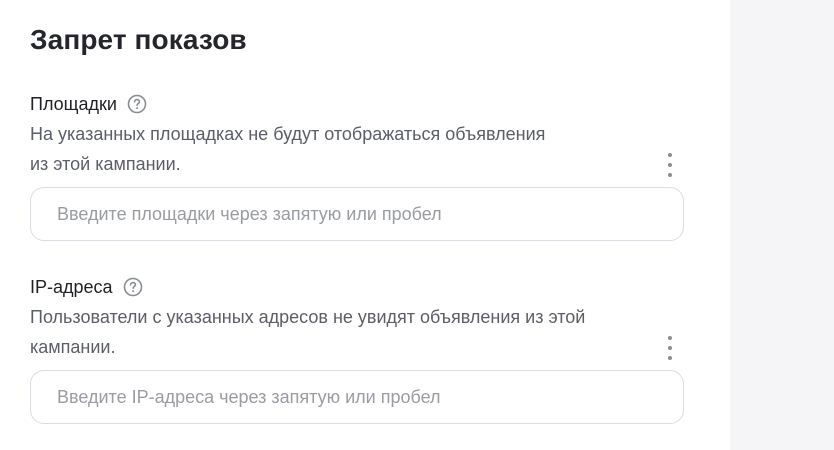  I want to click on platforms-header: Площадки, so click(360, 104).